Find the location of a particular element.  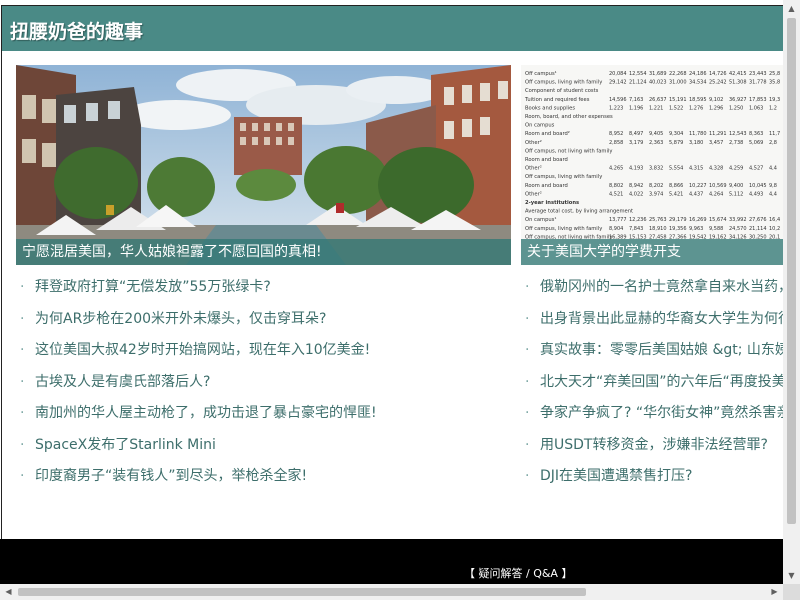

news-item: · 争家产争疯了? “华尔街女神”竟然杀害亲 is located at coordinates (654, 418).